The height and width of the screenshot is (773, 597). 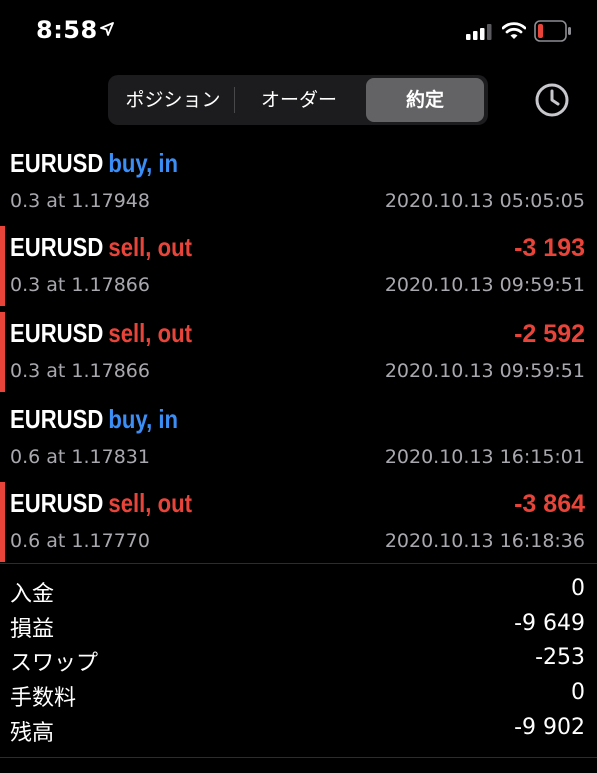 What do you see at coordinates (484, 201) in the screenshot?
I see `deal-time: 2020.10.13 05:05:05` at bounding box center [484, 201].